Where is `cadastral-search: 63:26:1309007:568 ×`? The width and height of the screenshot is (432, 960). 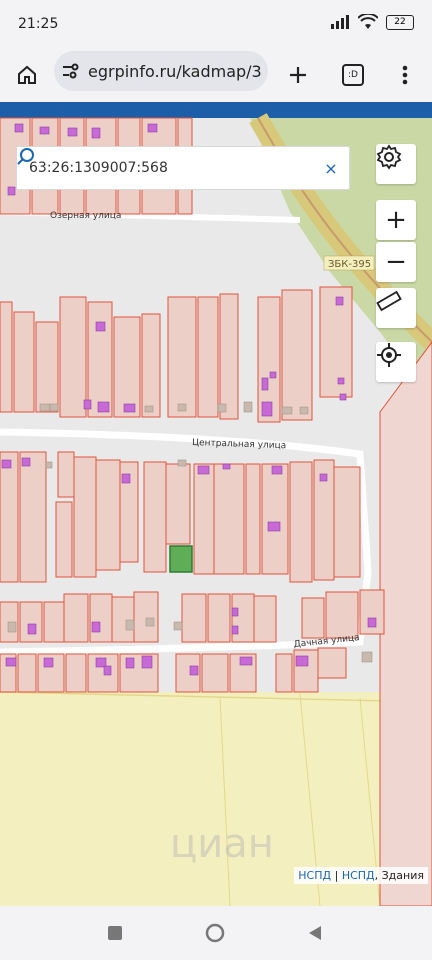
cadastral-search: 63:26:1309007:568 × is located at coordinates (183, 168).